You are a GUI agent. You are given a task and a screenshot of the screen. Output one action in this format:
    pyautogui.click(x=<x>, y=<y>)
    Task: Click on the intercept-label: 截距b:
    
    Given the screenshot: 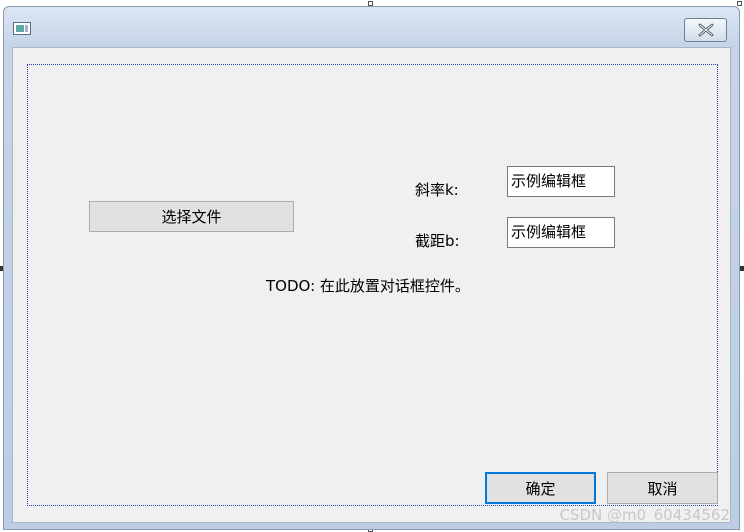 What is the action you would take?
    pyautogui.click(x=437, y=241)
    